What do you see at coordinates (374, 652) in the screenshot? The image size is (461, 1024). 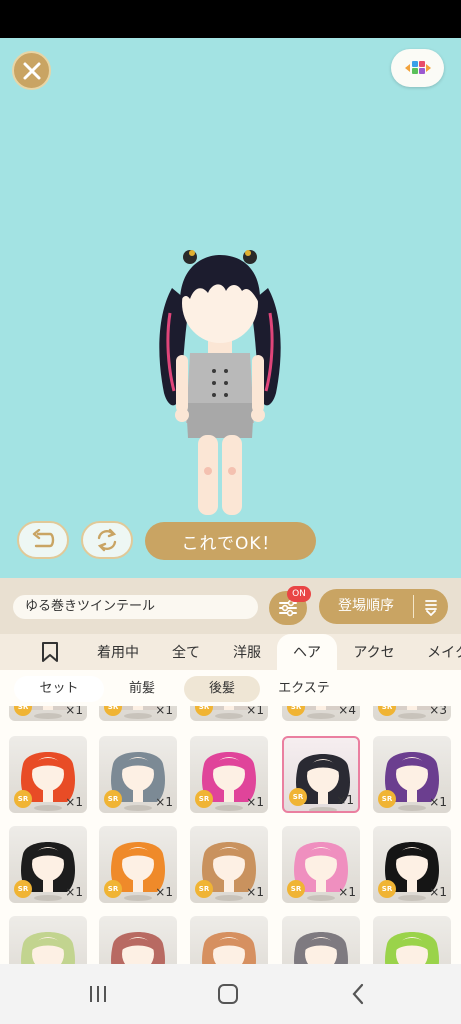 I see `tab-accessory: アクセ` at bounding box center [374, 652].